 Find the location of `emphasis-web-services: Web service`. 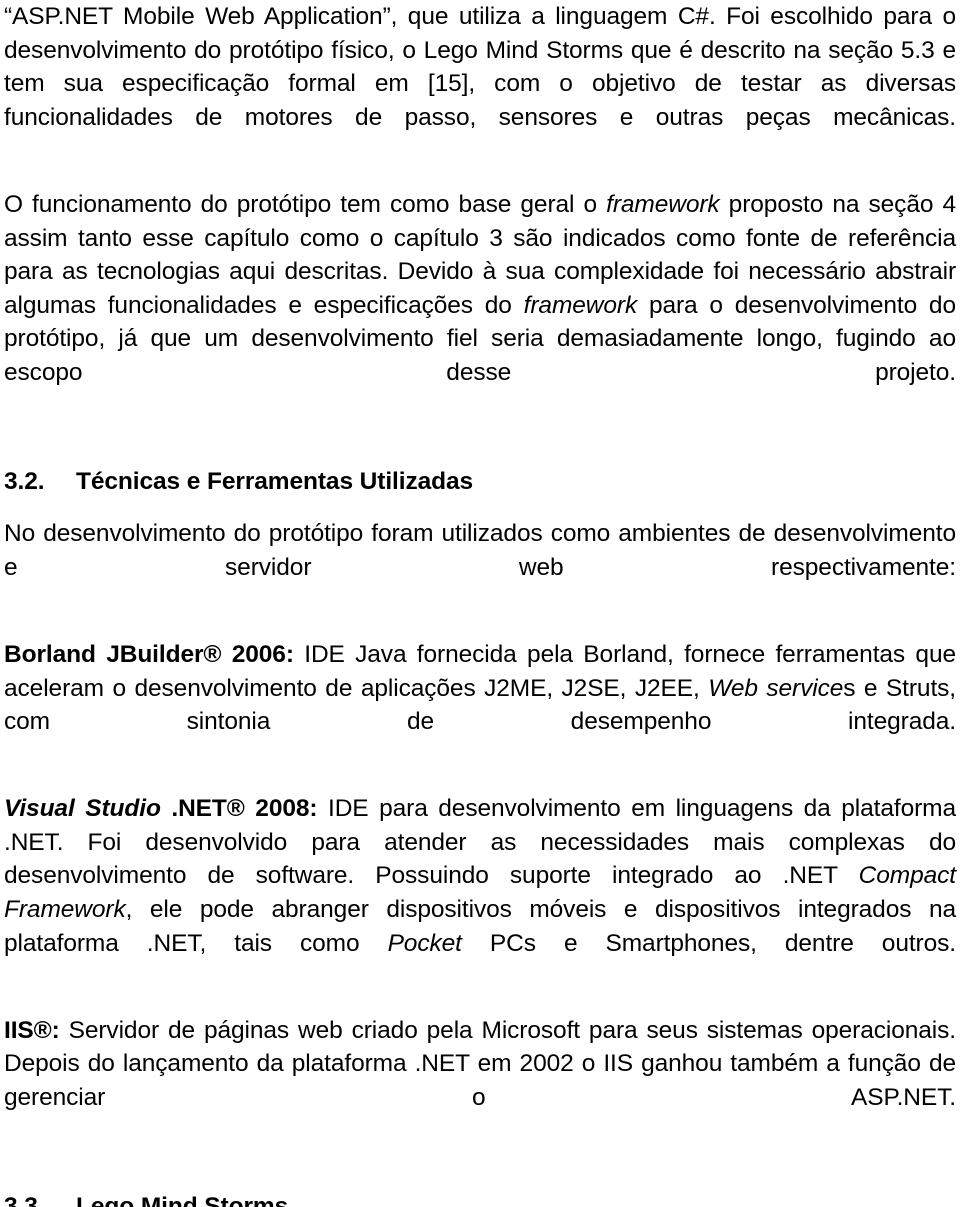

emphasis-web-services: Web service is located at coordinates (776, 688).